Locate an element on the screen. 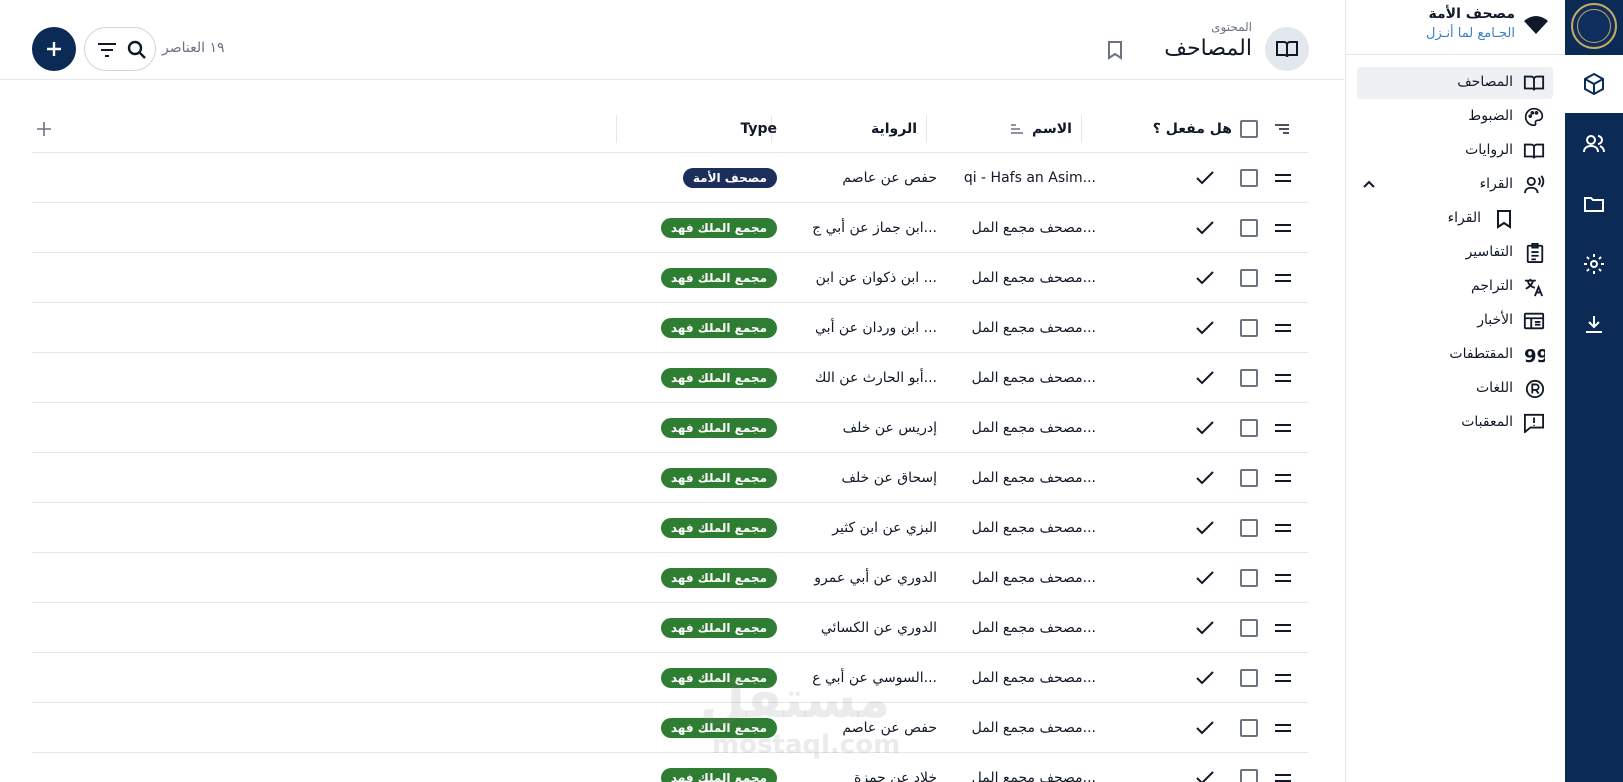 This screenshot has width=1623, height=782. add-column-button is located at coordinates (44, 129).